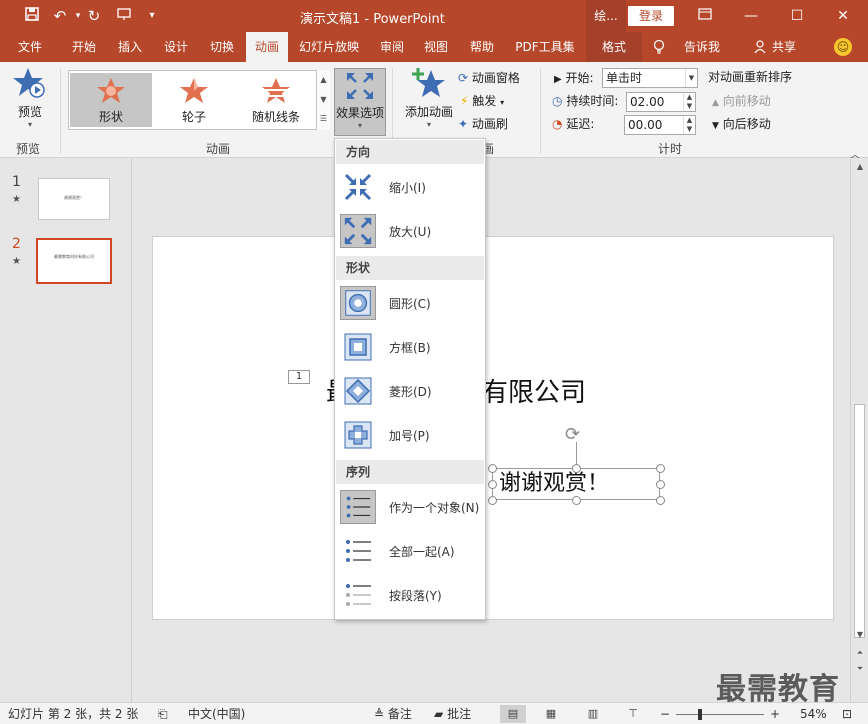  What do you see at coordinates (60, 16) in the screenshot?
I see `undo-icon: ↶` at bounding box center [60, 16].